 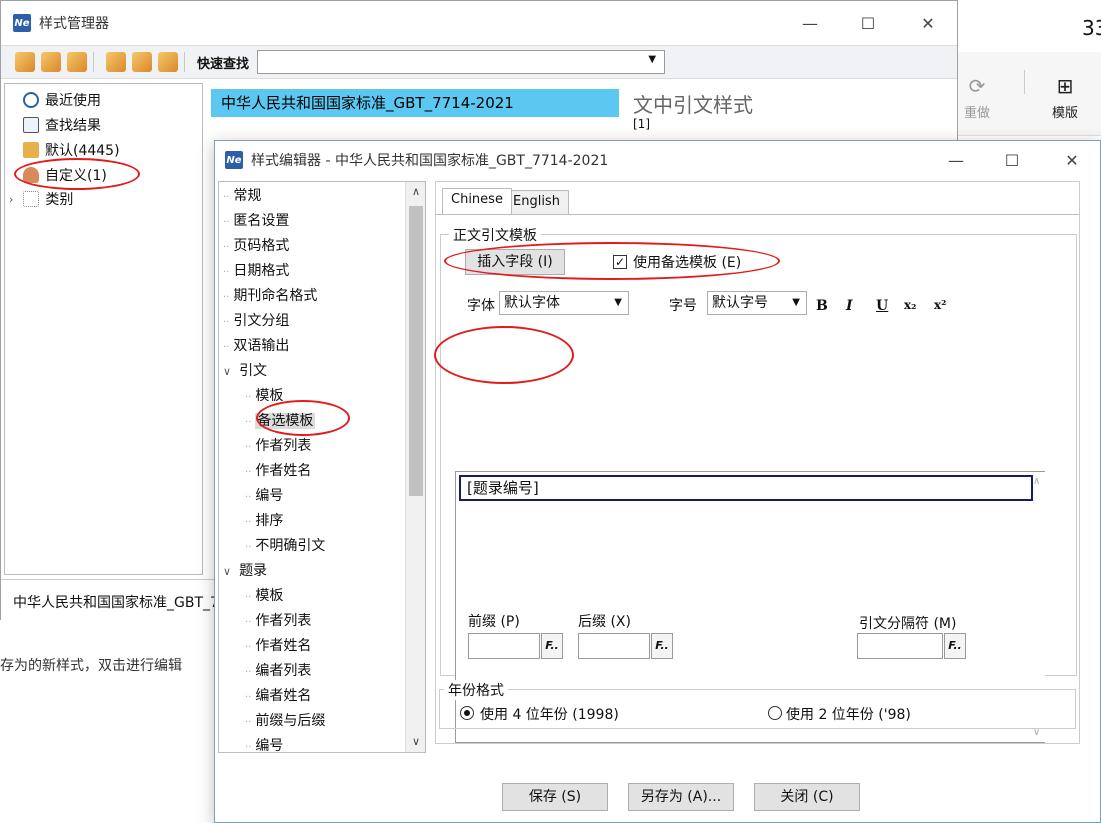 I want to click on close-dialog-button: 关闭 (C), so click(x=807, y=797).